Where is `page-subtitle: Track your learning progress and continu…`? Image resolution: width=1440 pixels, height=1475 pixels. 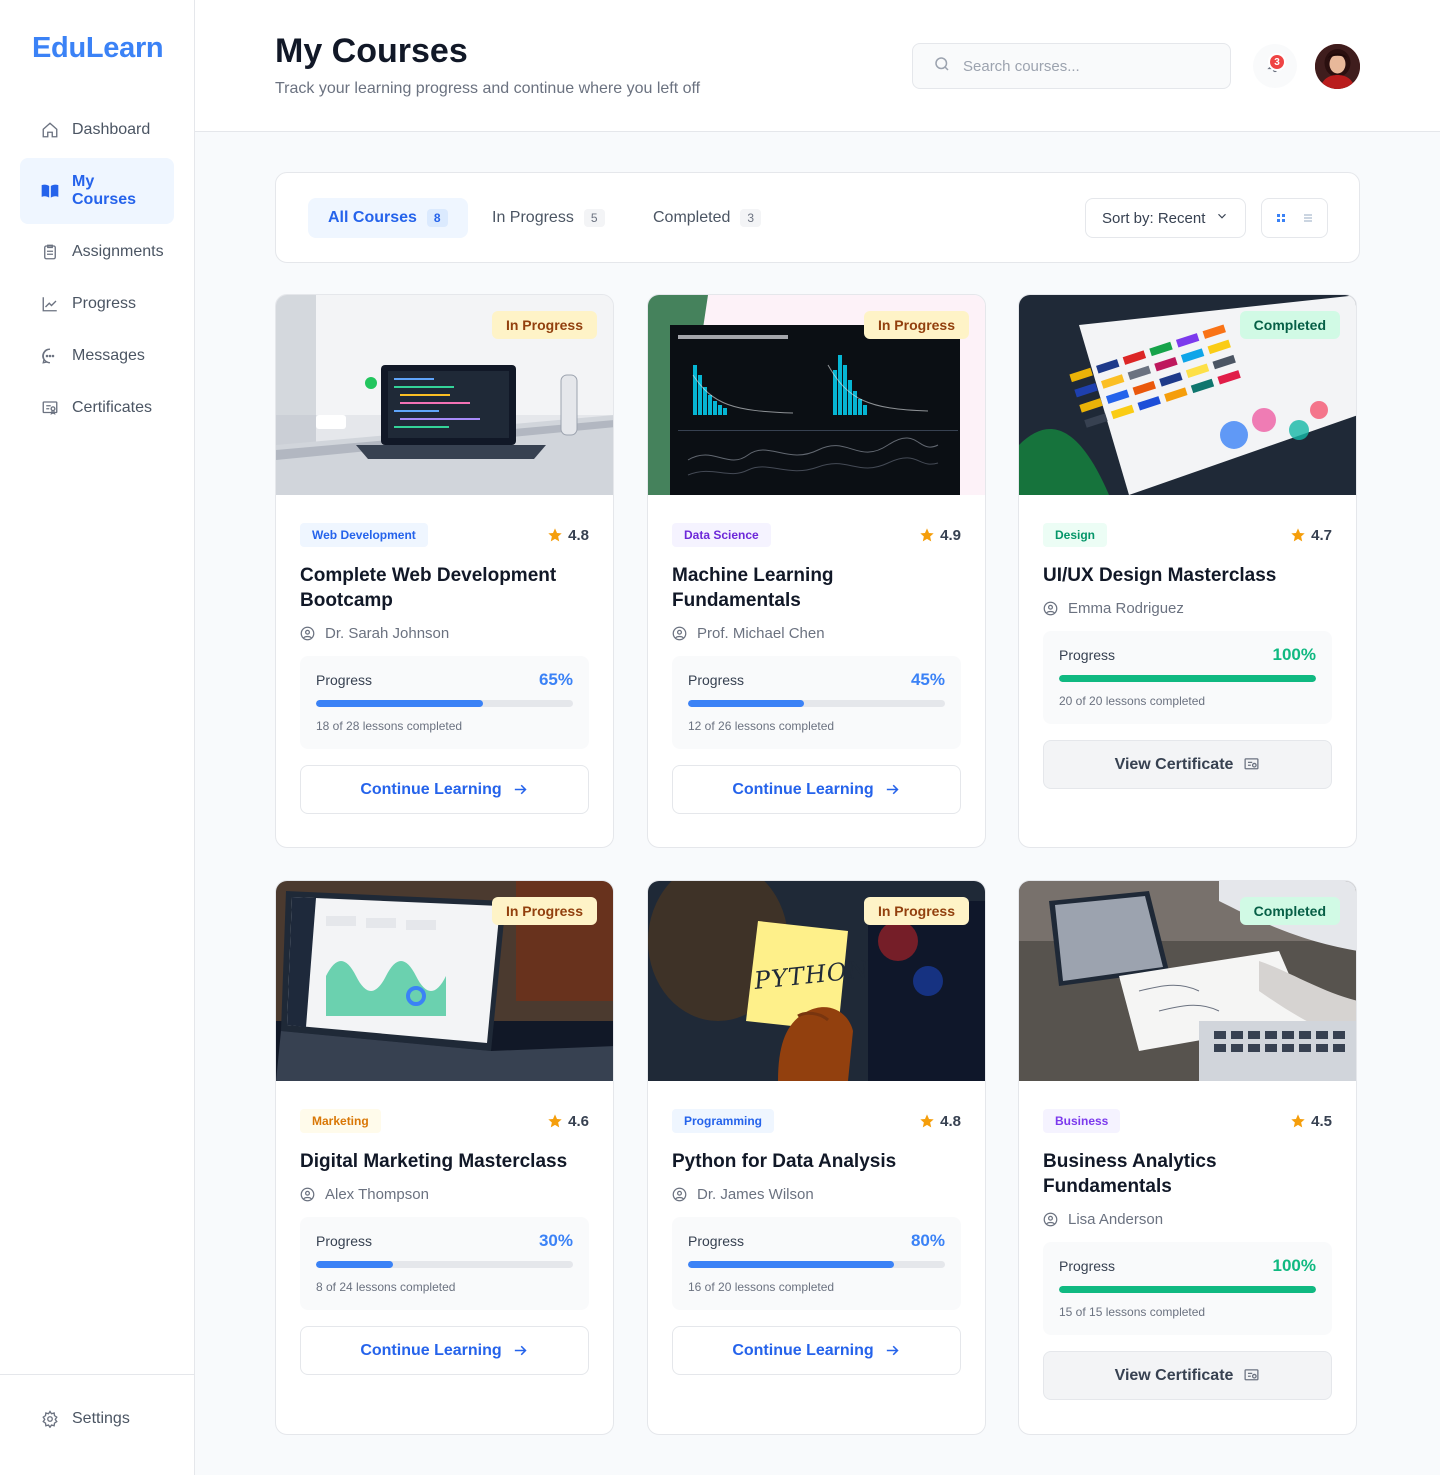 page-subtitle: Track your learning progress and continu… is located at coordinates (488, 88).